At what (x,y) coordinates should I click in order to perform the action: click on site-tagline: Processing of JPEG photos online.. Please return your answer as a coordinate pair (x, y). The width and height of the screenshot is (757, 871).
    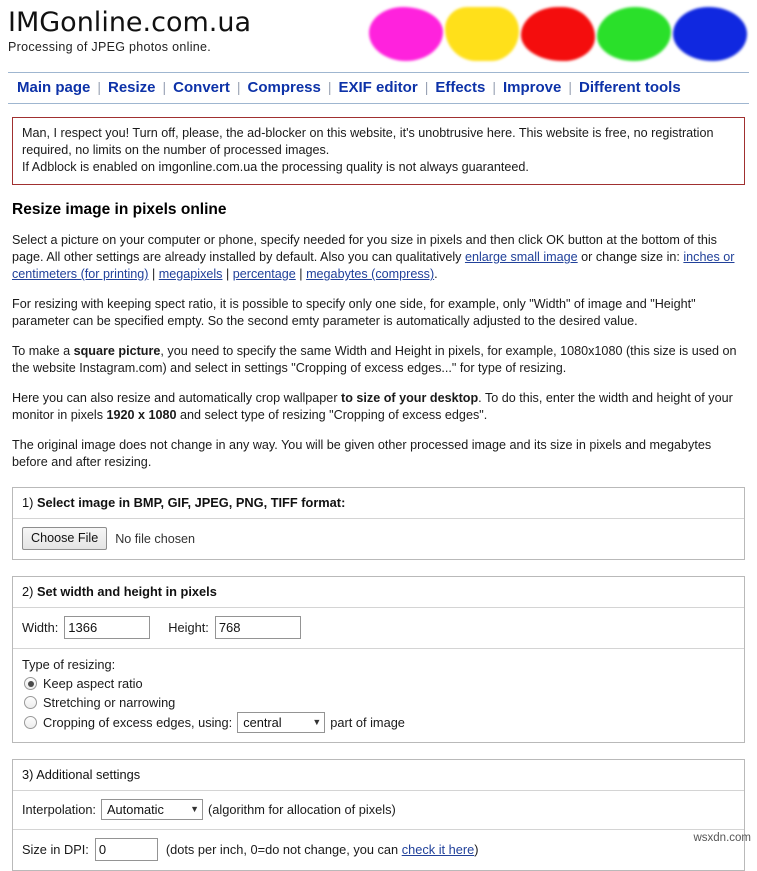
    Looking at the image, I should click on (110, 47).